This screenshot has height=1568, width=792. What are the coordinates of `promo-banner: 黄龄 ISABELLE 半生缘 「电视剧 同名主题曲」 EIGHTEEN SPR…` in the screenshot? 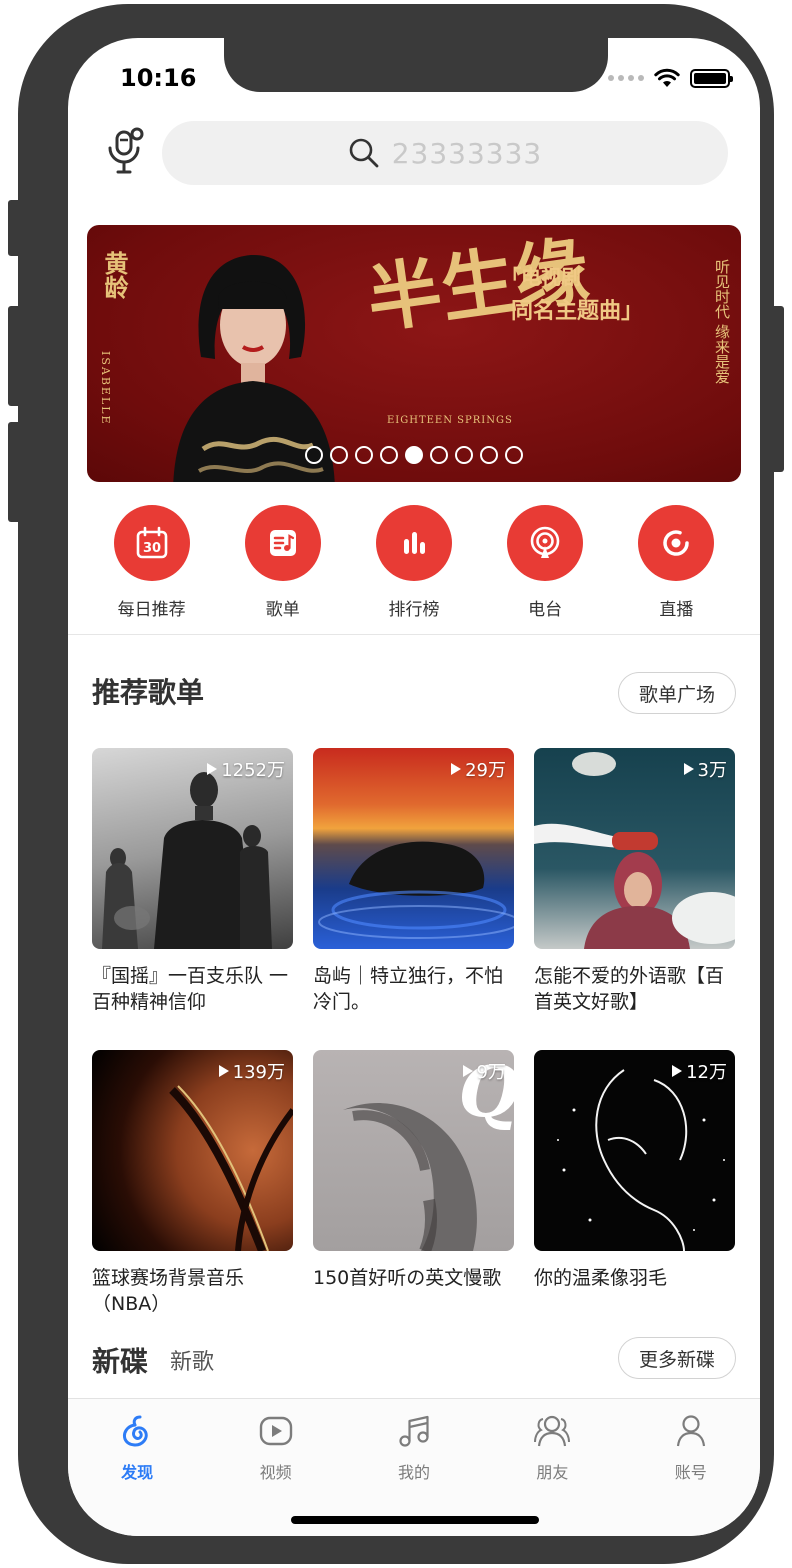 It's located at (414, 353).